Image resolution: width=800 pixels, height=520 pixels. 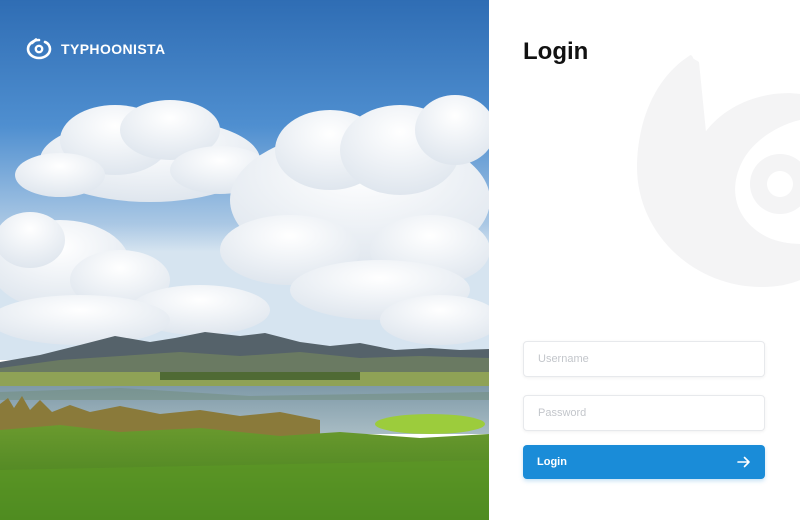 I want to click on password-input, so click(x=644, y=413).